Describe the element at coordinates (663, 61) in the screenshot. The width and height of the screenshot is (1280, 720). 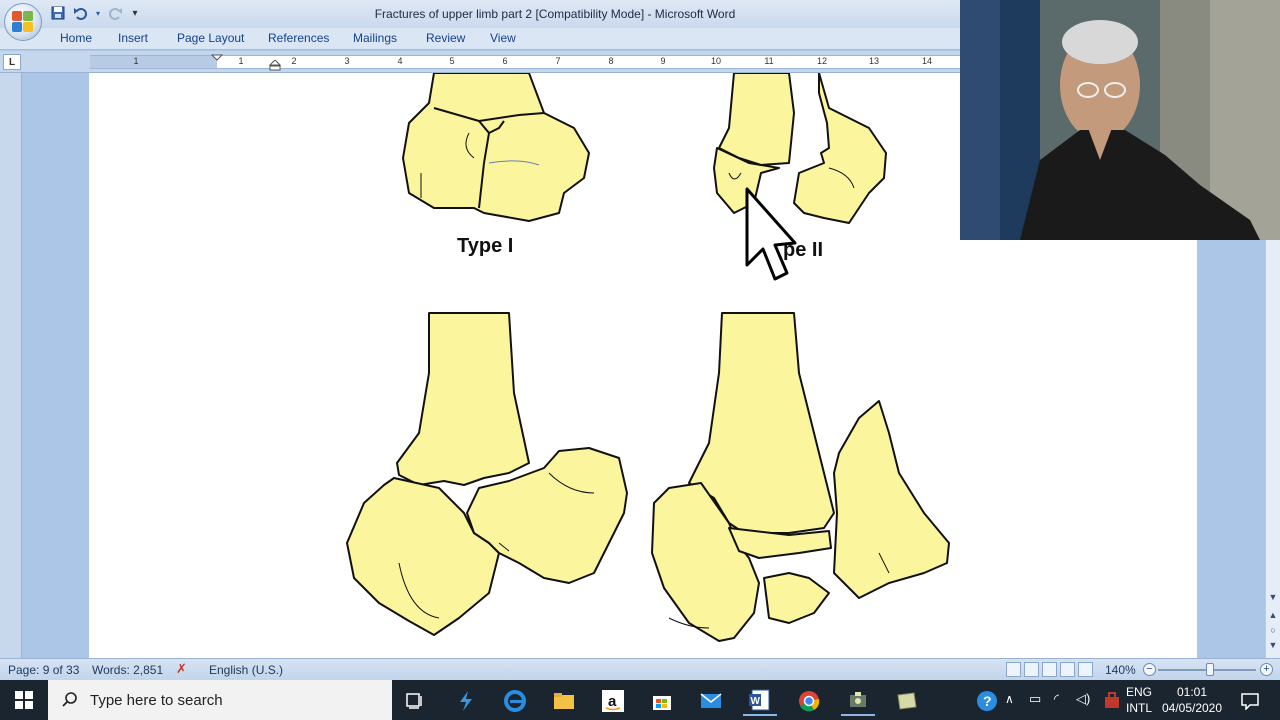
I see `ruler-number: 9` at that location.